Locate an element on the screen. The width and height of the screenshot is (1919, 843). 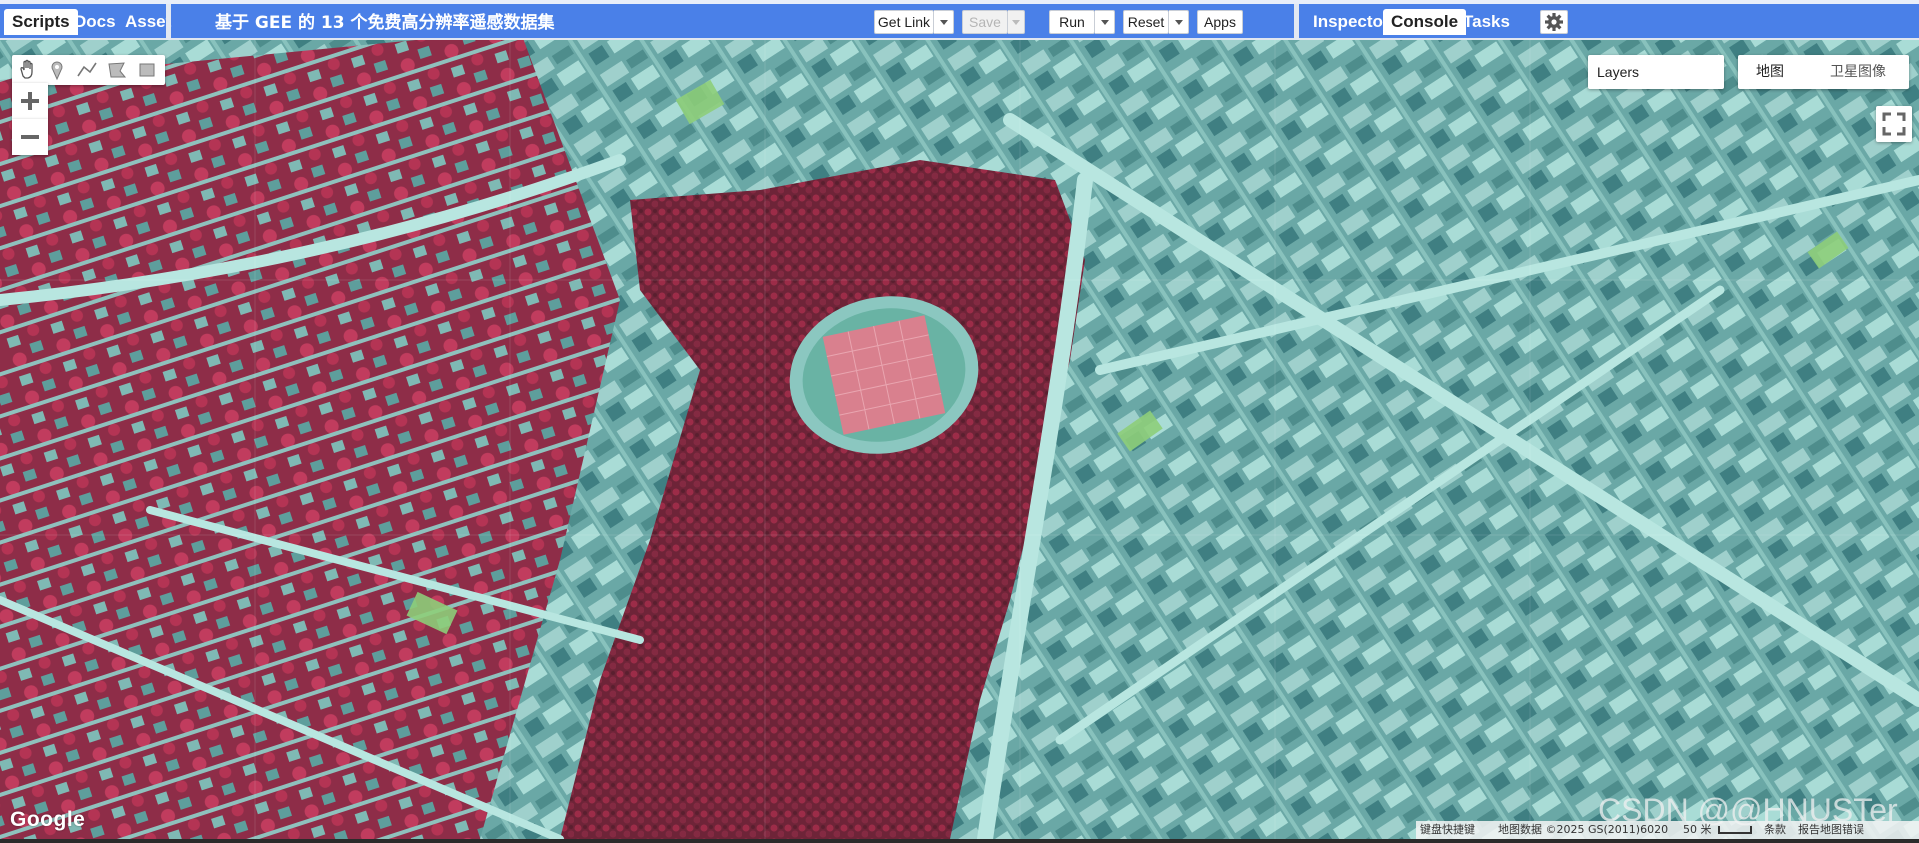
map-data-text: 地图数据 ©2025 GS(2011)6020 is located at coordinates (1583, 829).